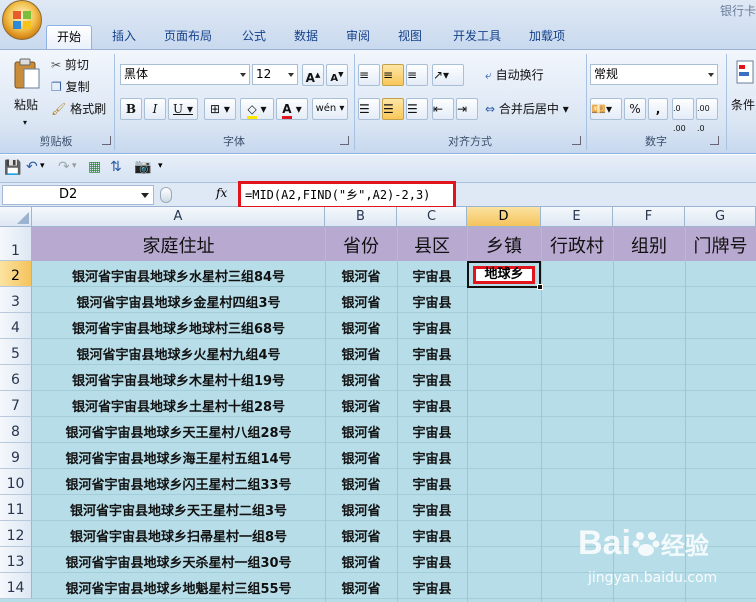  I want to click on row-header: 7, so click(16, 404).